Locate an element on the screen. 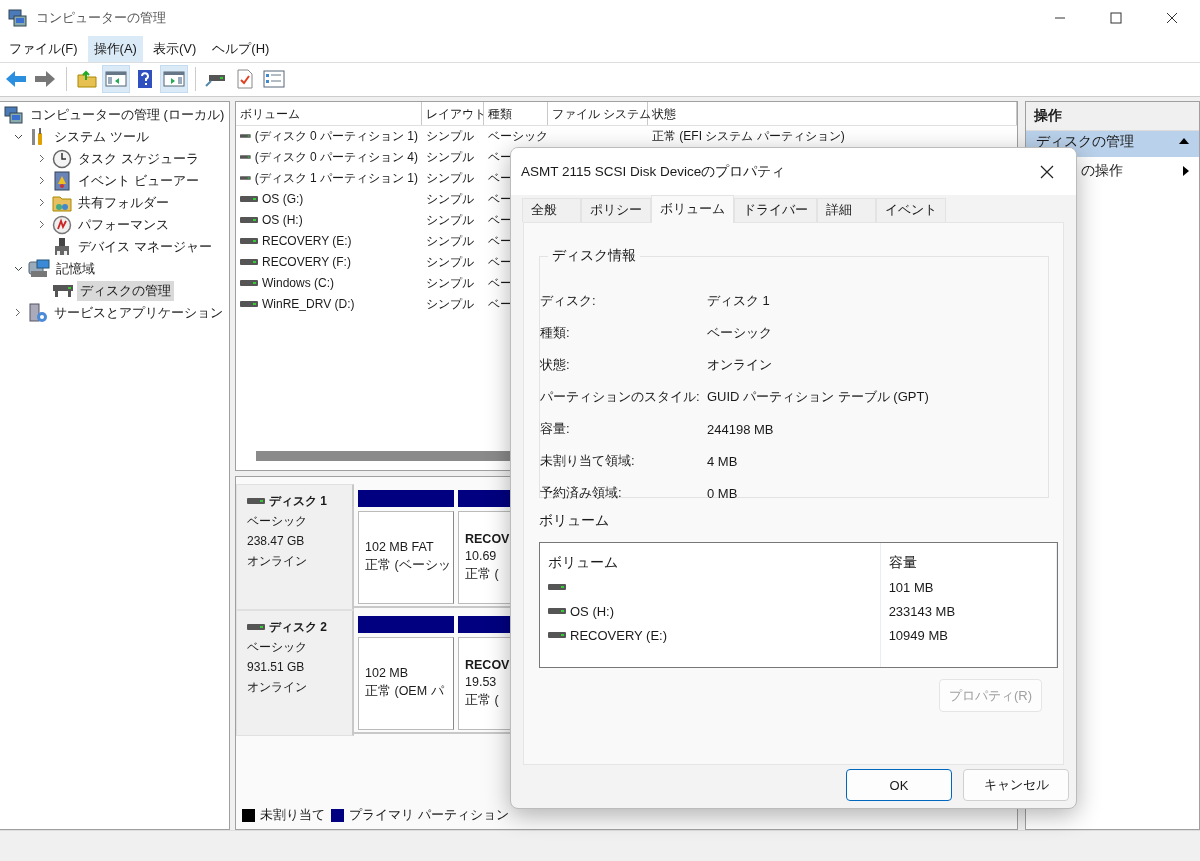 The height and width of the screenshot is (861, 1200). field-label: 未割り当て領域: is located at coordinates (588, 461).